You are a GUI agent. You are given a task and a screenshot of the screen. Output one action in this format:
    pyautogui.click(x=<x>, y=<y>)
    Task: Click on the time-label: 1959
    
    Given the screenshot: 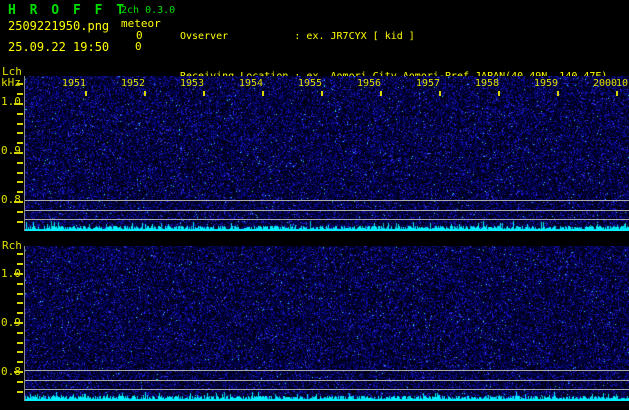 What is the action you would take?
    pyautogui.click(x=546, y=83)
    